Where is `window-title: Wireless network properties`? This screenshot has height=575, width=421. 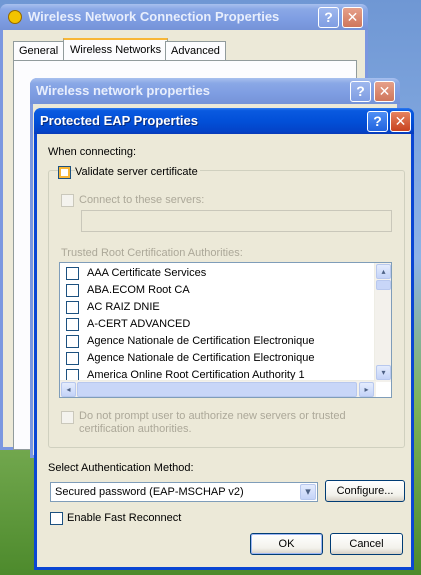
window-title: Wireless network properties is located at coordinates (123, 90).